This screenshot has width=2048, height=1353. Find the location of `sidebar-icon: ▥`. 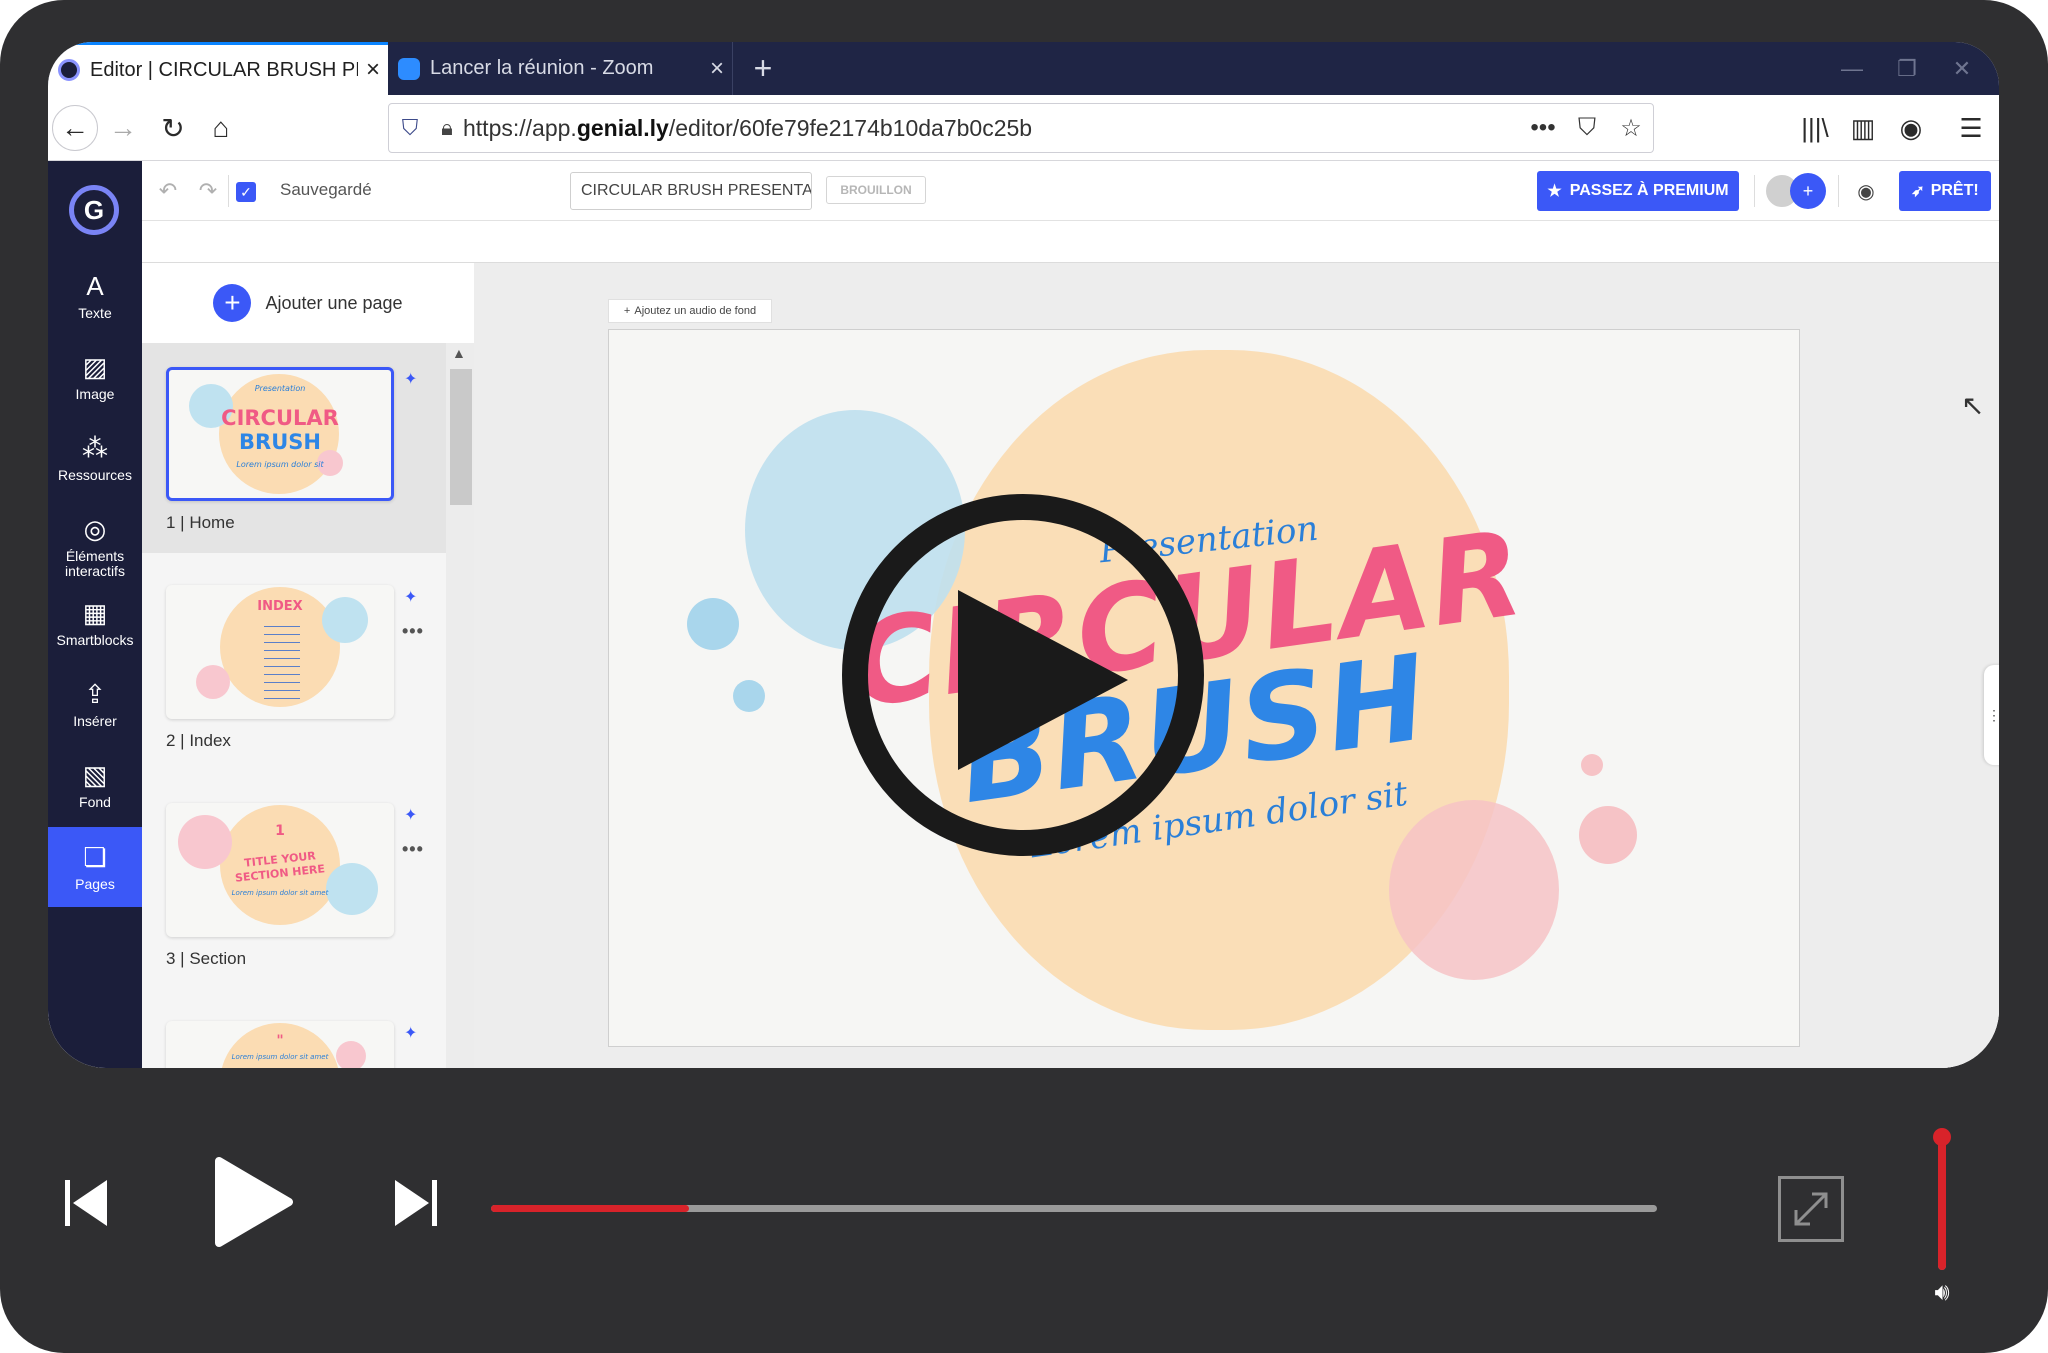

sidebar-icon: ▥ is located at coordinates (1863, 128).